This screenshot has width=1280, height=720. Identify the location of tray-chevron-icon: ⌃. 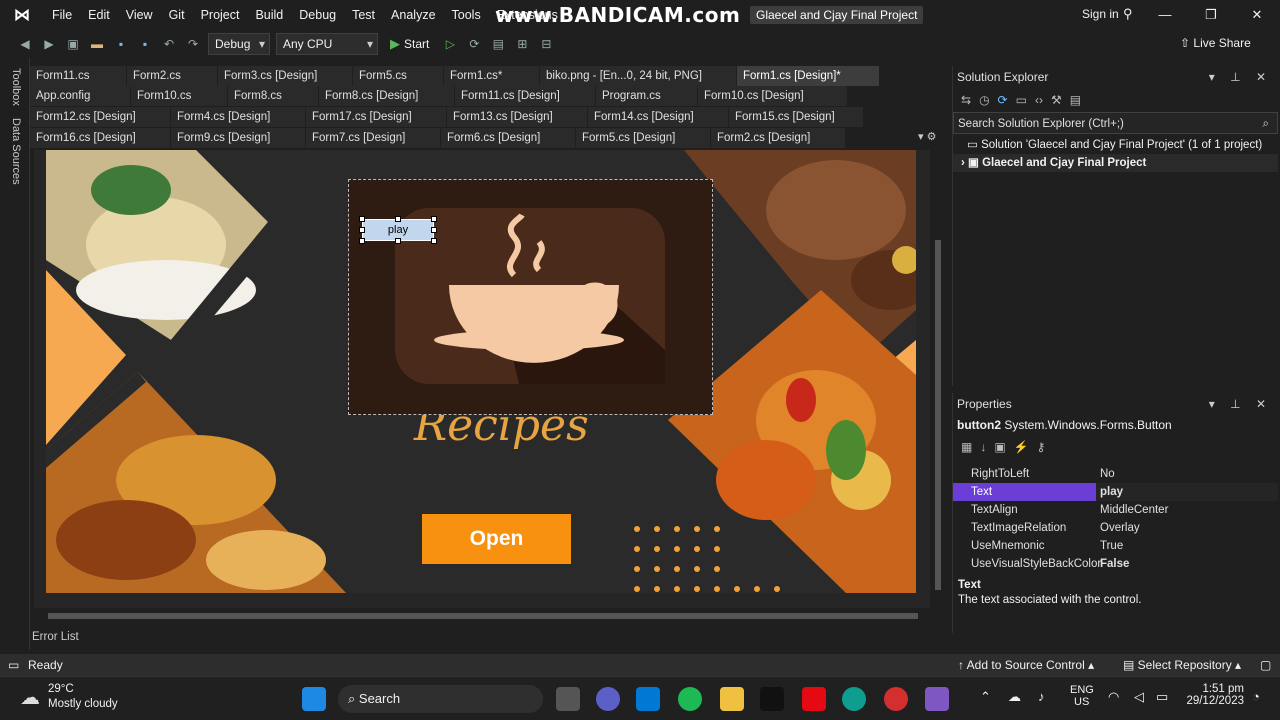
(985, 697).